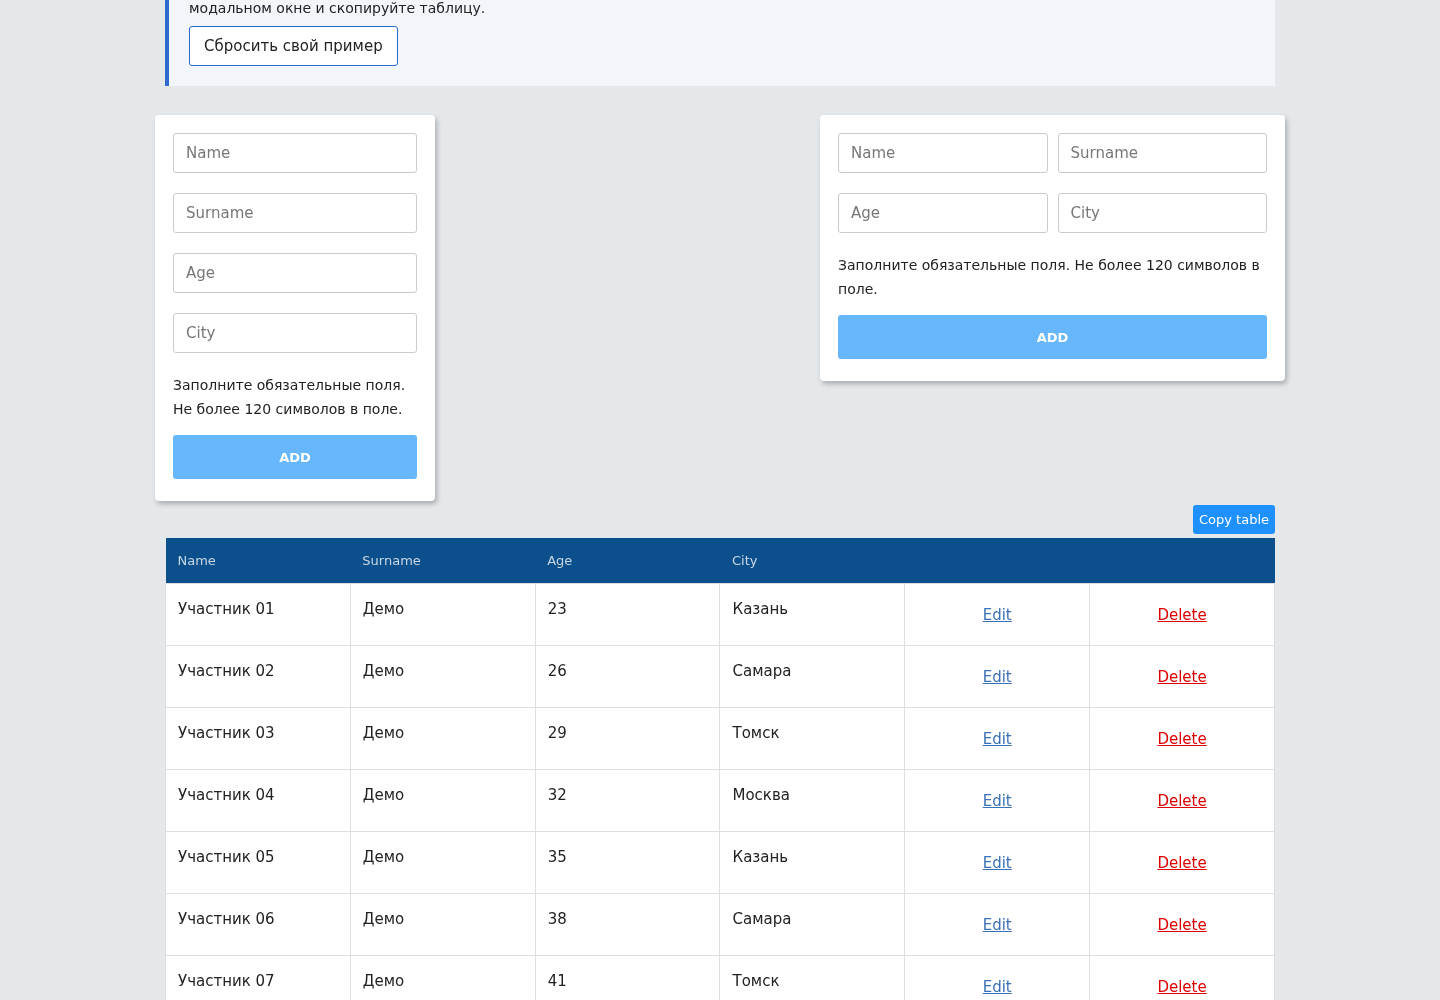 The height and width of the screenshot is (1000, 1440). What do you see at coordinates (293, 46) in the screenshot?
I see `reset-button: Сбросить свой пример` at bounding box center [293, 46].